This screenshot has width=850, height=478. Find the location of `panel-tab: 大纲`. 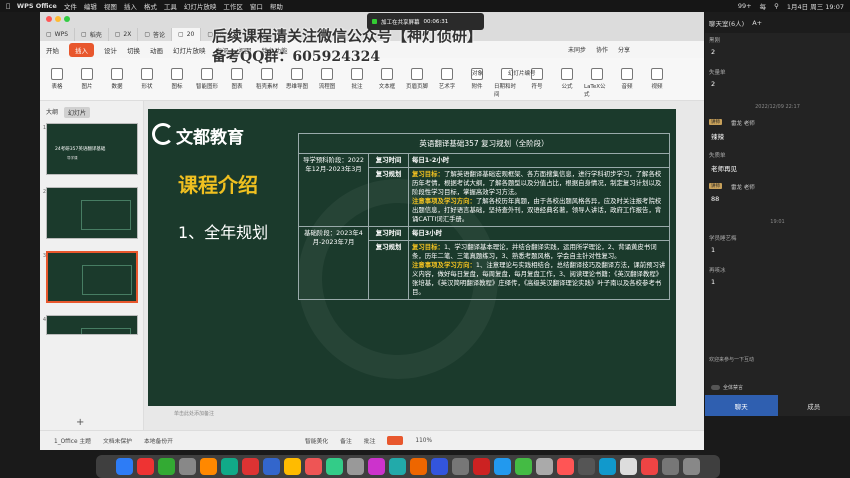

panel-tab: 大纲 is located at coordinates (52, 112).